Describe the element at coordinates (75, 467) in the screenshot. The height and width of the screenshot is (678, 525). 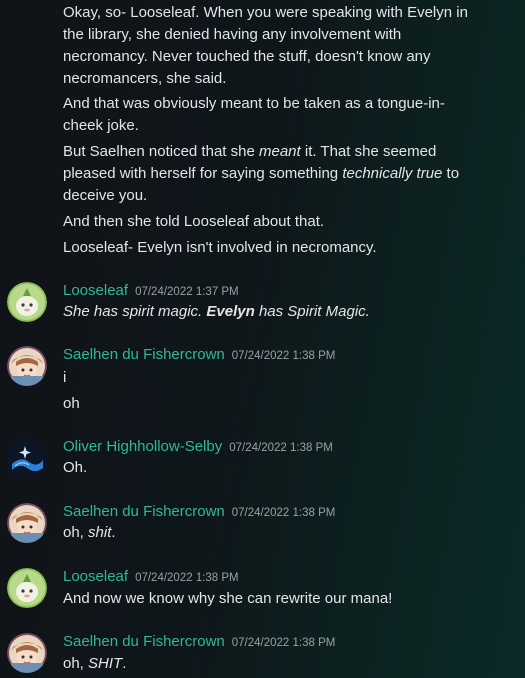
I see `message-line: Oh.` at that location.